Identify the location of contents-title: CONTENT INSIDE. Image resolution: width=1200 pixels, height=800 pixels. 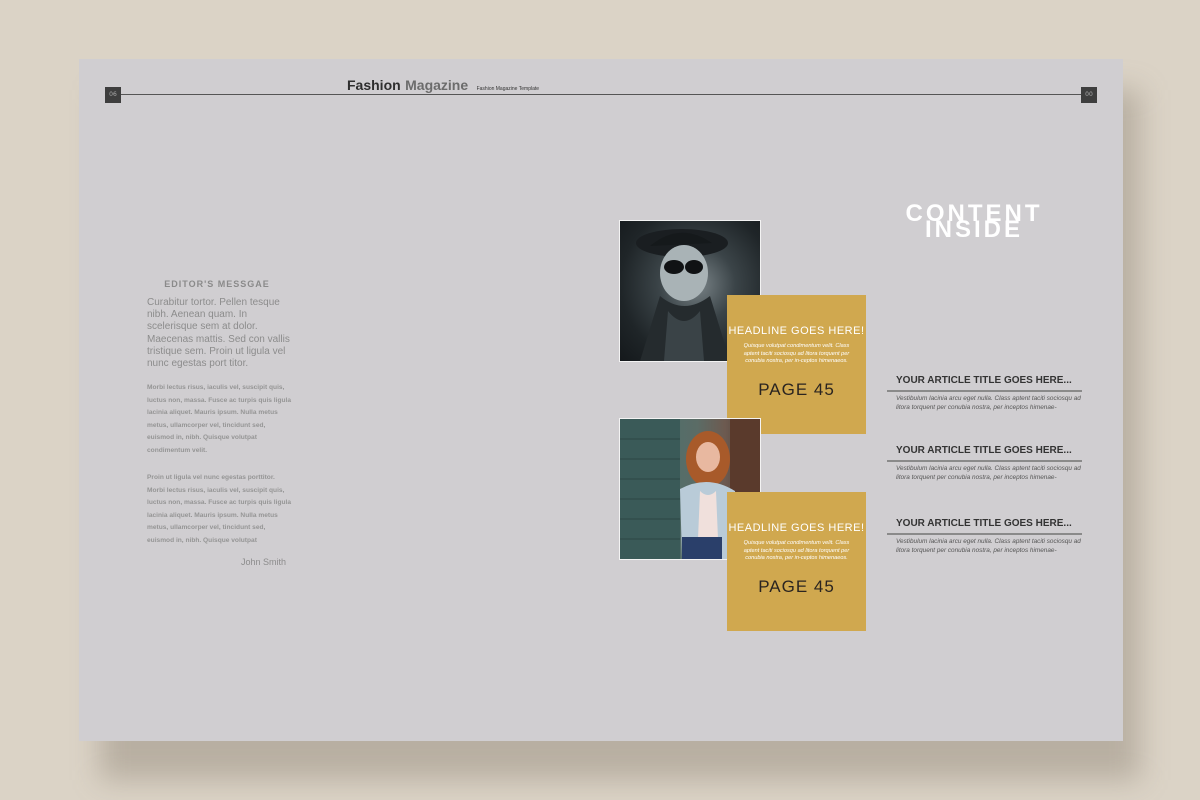
(974, 222).